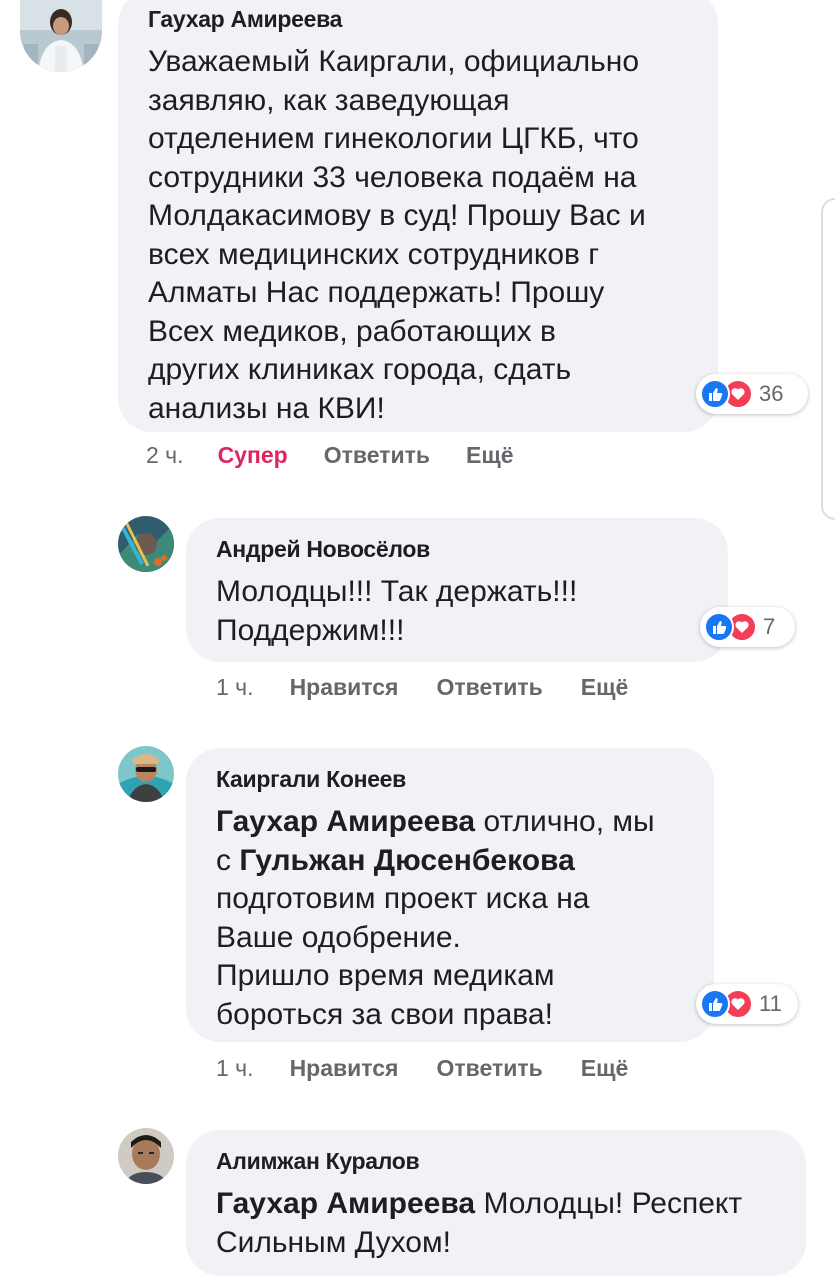 The height and width of the screenshot is (1280, 835). What do you see at coordinates (472, 549) in the screenshot?
I see `comment-author: Андрей Новосёлов` at bounding box center [472, 549].